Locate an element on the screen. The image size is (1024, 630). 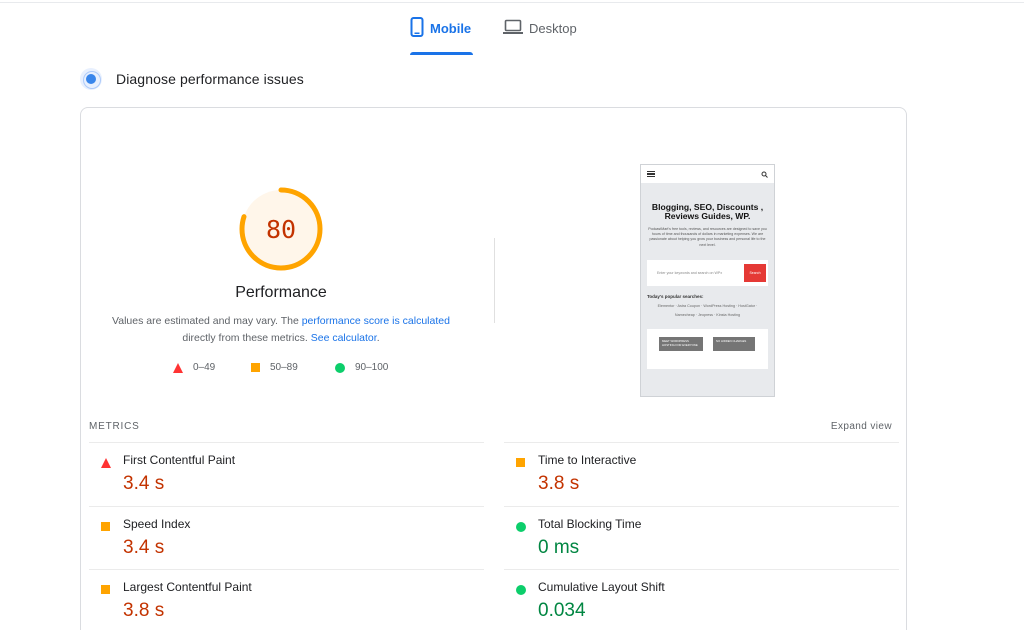
note-text-middle: directly from these metrics. is located at coordinates (246, 338).